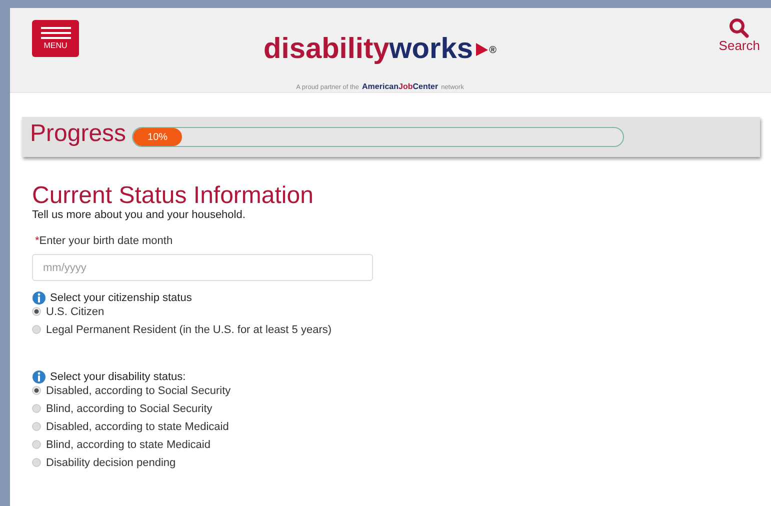  I want to click on birth-date-field: mm/yyyy, so click(202, 267).